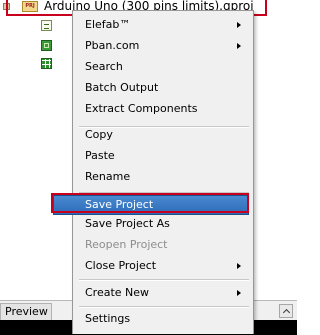  I want to click on menu-item-rename: Rename, so click(163, 177).